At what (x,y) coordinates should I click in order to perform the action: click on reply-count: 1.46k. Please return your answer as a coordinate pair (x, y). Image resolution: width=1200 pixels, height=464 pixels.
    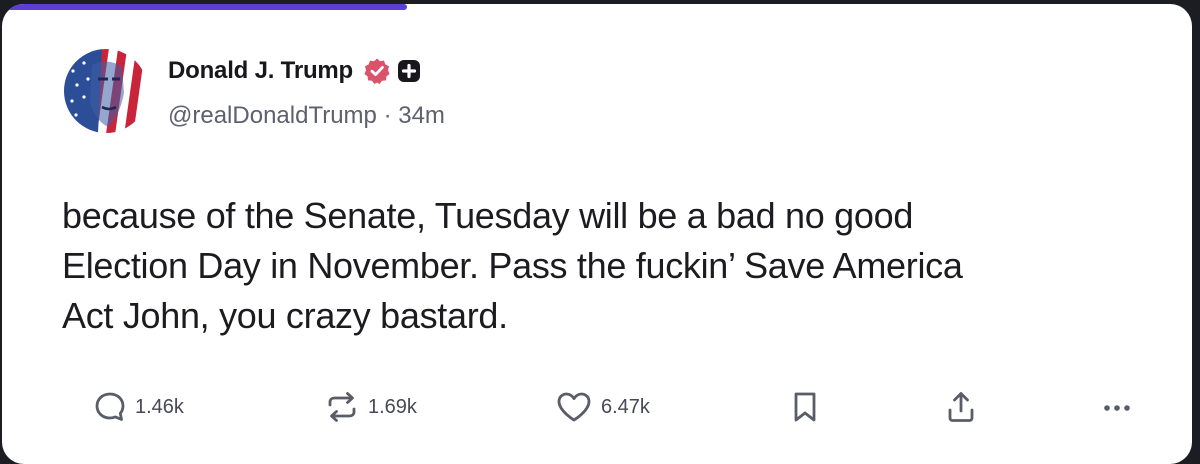
    Looking at the image, I should click on (159, 406).